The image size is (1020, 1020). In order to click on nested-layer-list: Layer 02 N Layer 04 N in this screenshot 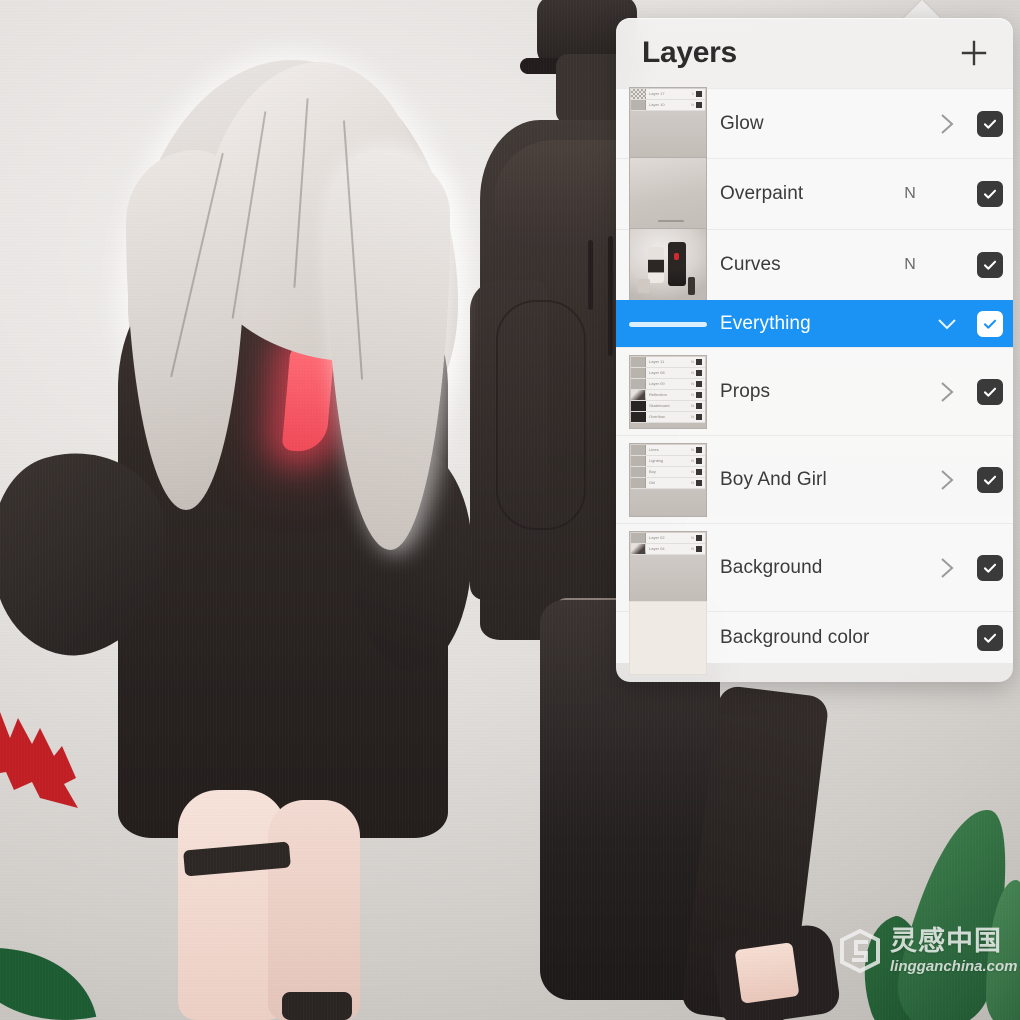, I will do `click(668, 543)`.